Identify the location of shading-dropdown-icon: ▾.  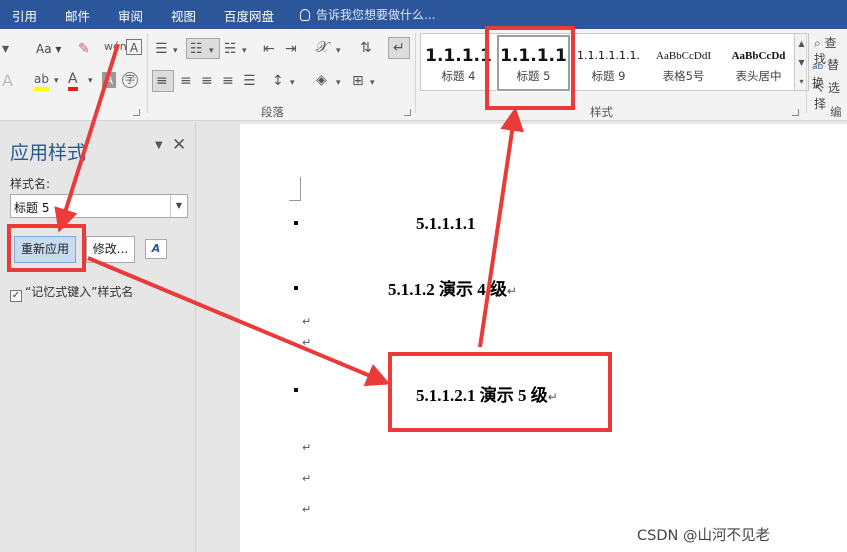
(338, 83).